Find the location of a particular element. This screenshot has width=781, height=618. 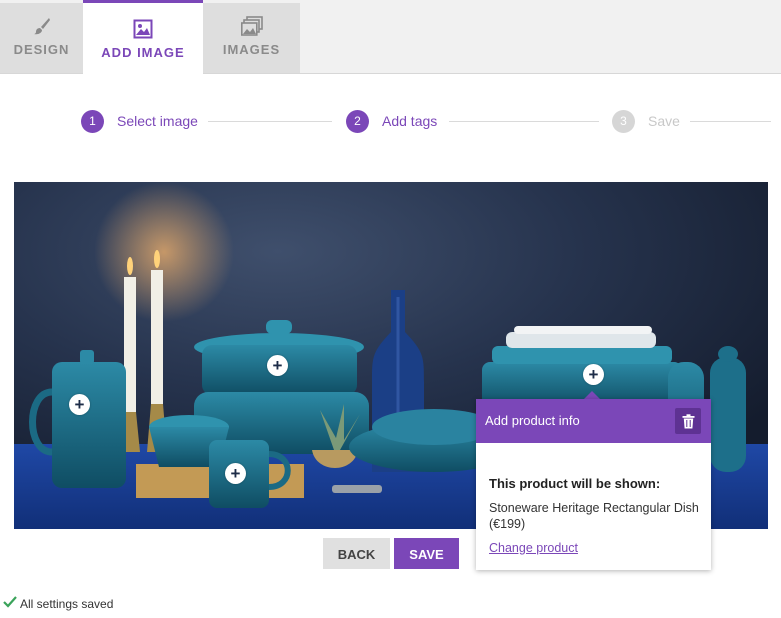

tab-add-image-label: ADD IMAGE is located at coordinates (143, 52).